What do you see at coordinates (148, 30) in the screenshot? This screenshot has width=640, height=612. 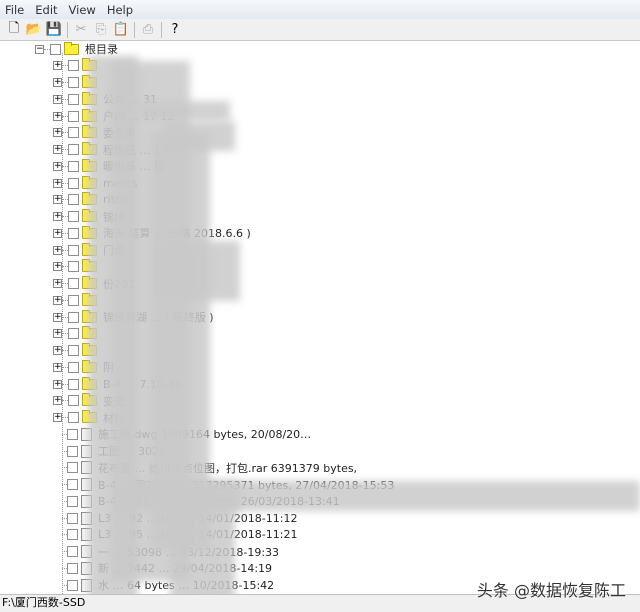 I see `print-icon: ⎙` at bounding box center [148, 30].